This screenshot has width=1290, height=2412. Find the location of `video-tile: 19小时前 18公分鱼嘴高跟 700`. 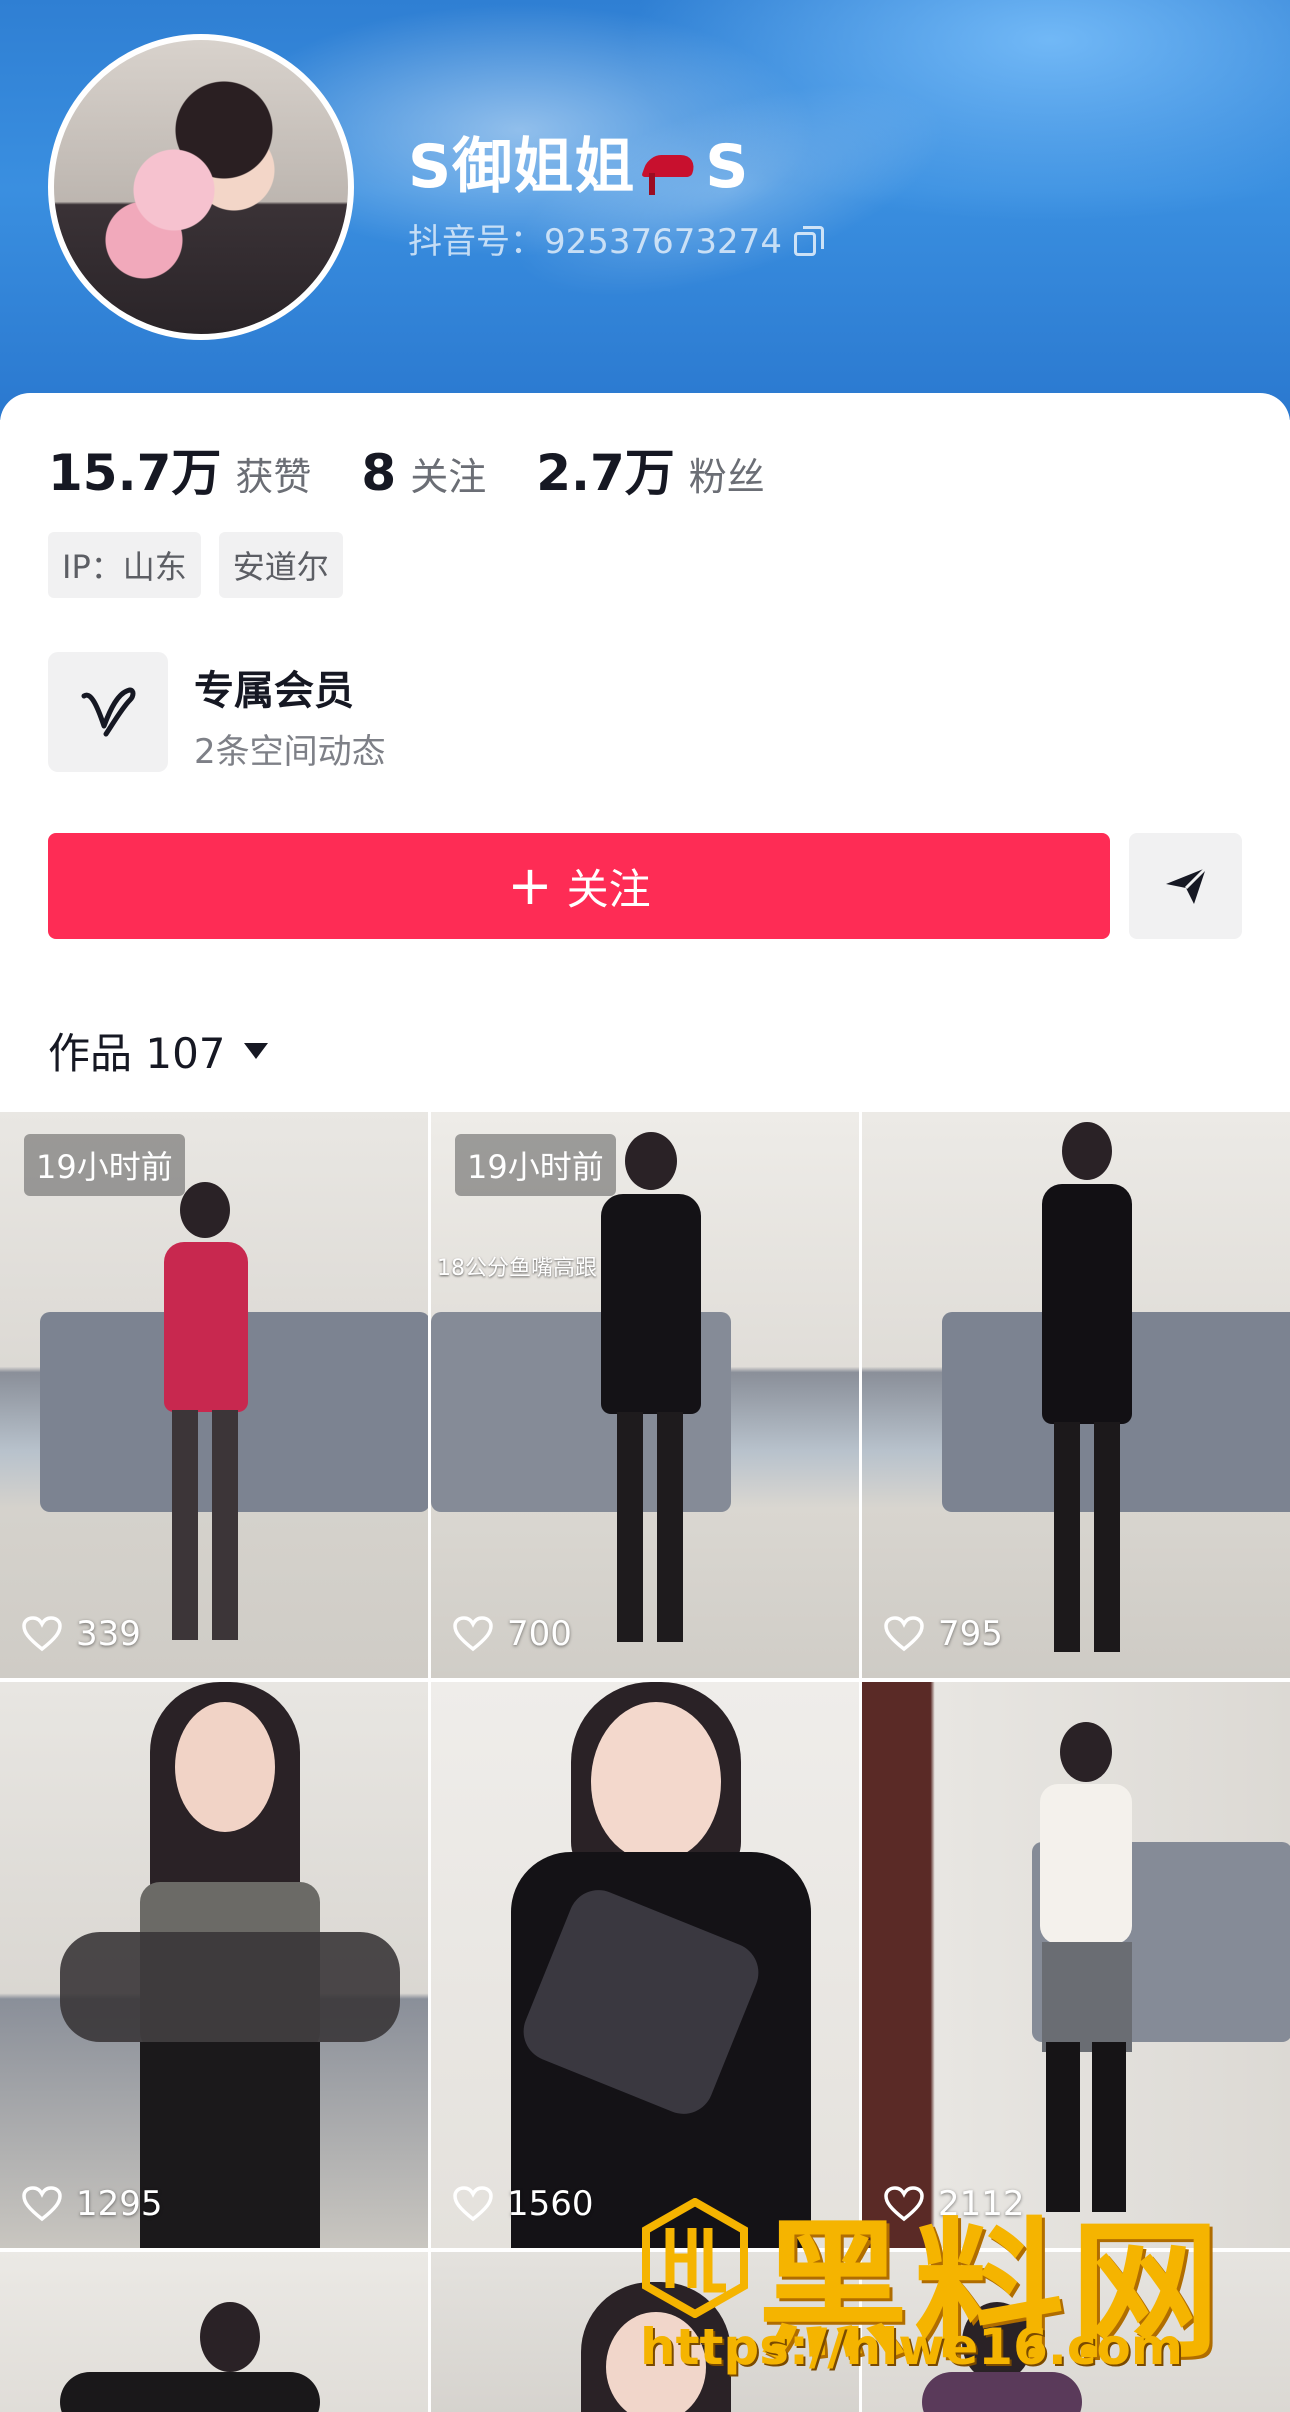

video-tile: 19小时前 18公分鱼嘴高跟 700 is located at coordinates (645, 1395).